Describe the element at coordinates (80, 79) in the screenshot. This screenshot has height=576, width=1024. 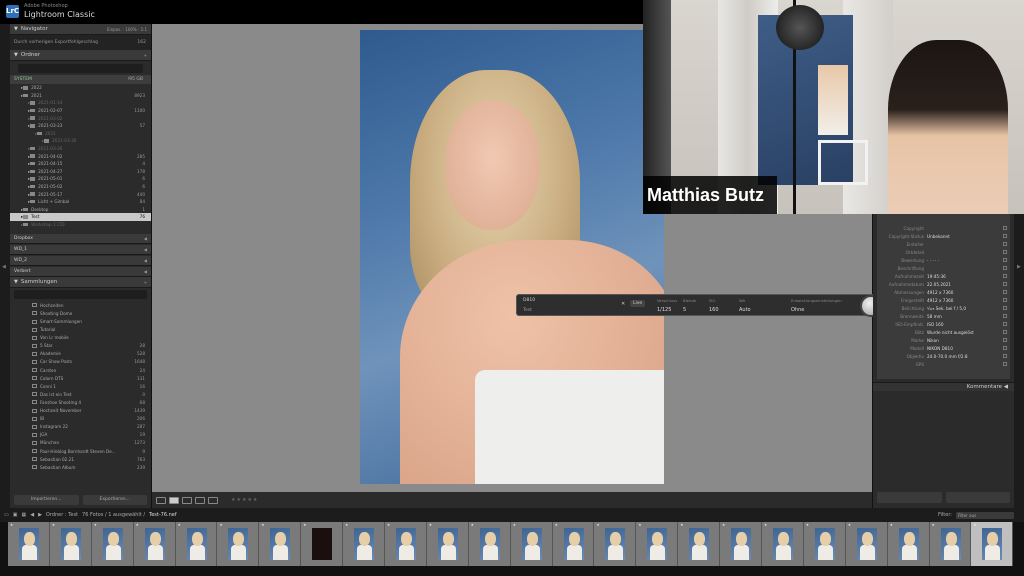
I see `volume-row: SYSTEM /95 GB` at that location.